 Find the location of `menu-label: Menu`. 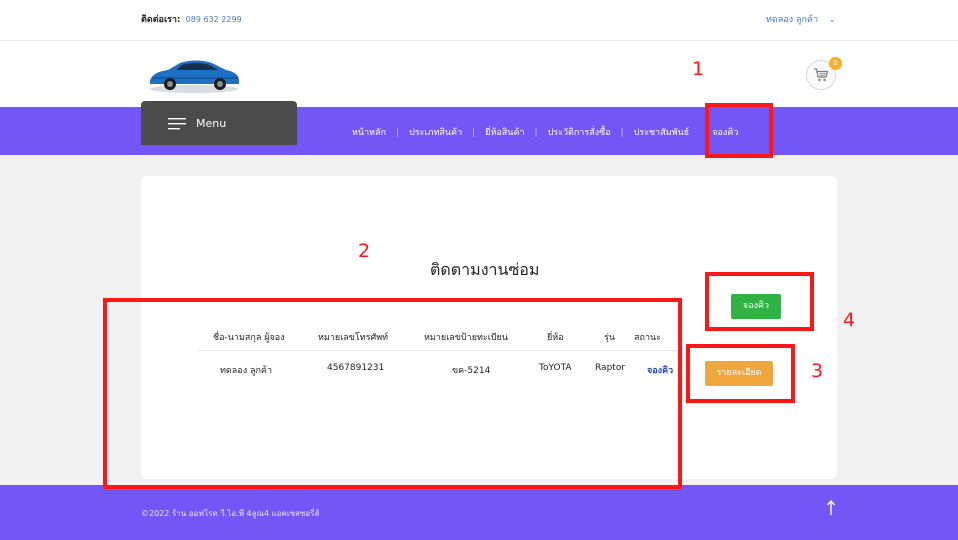

menu-label: Menu is located at coordinates (211, 123).